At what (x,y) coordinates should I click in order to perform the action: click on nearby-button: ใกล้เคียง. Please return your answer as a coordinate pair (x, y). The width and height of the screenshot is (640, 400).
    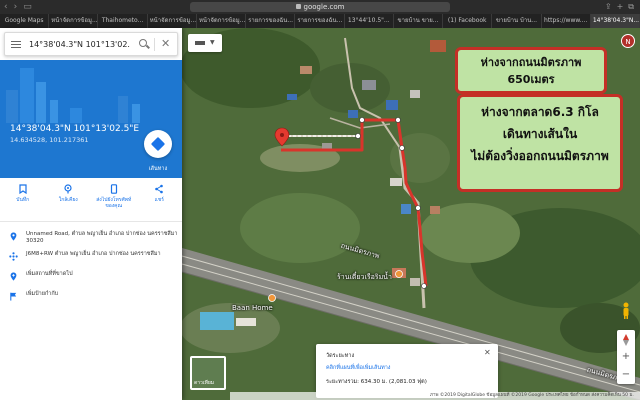
    Looking at the image, I should click on (69, 201).